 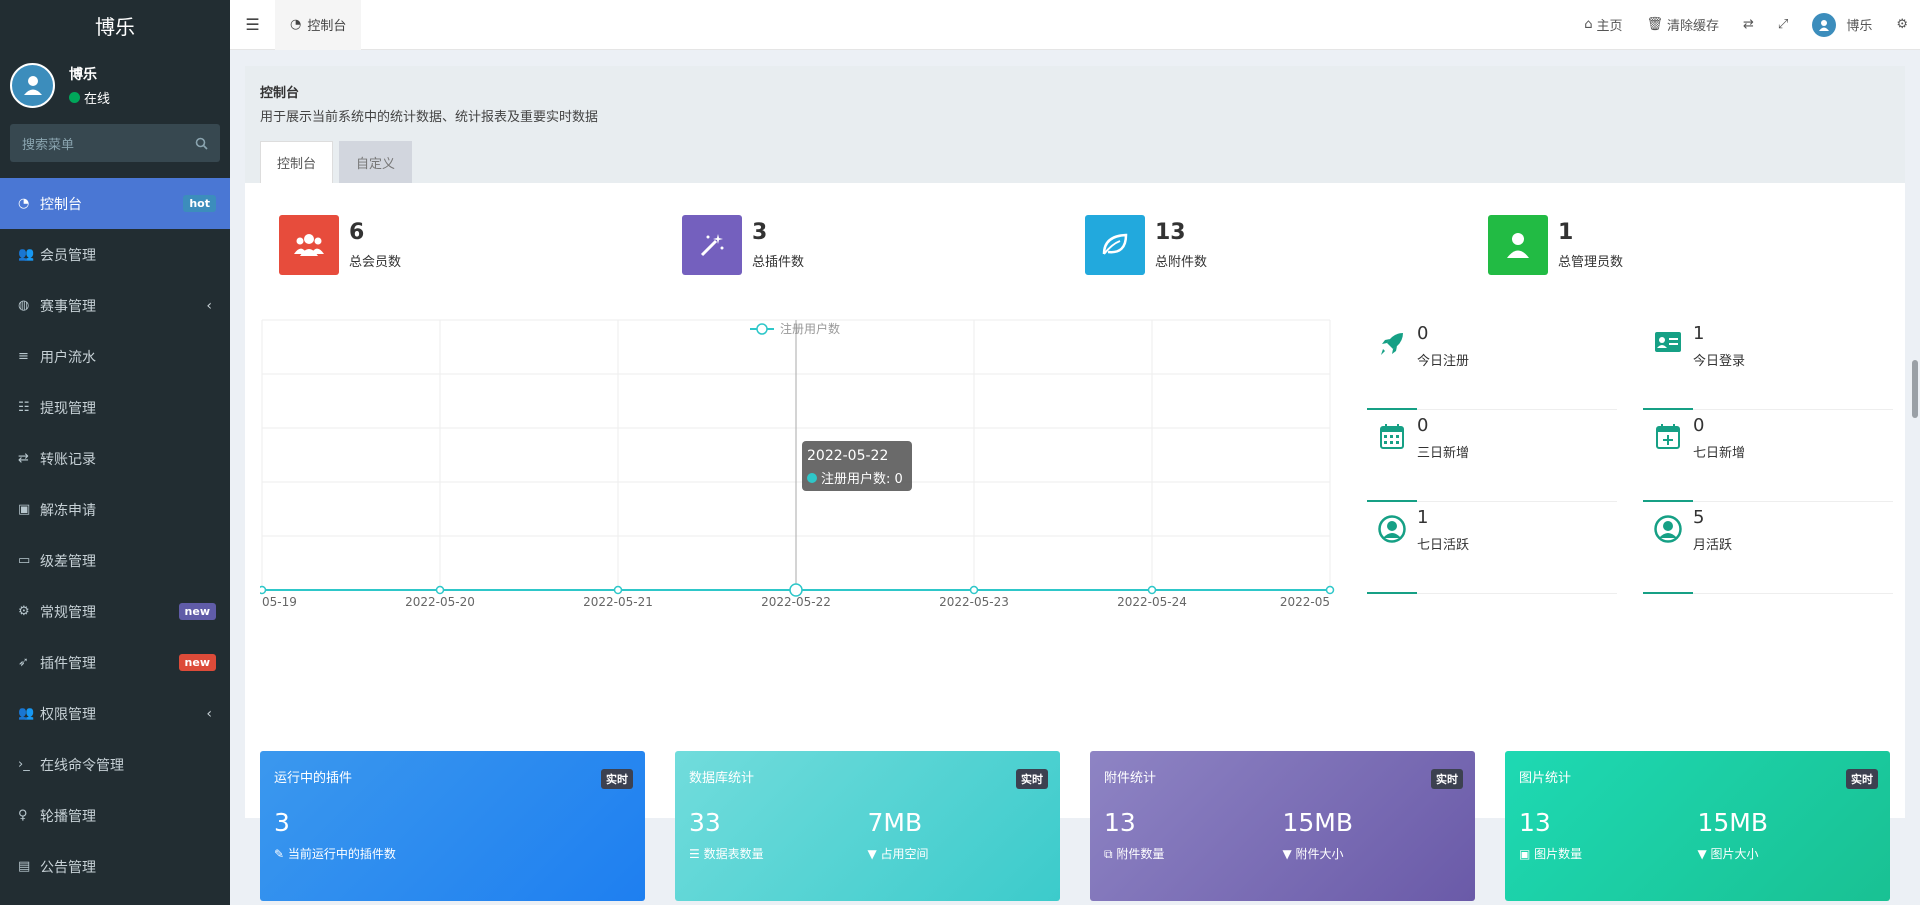 What do you see at coordinates (281, 854) in the screenshot?
I see `magic-icon: ✎` at bounding box center [281, 854].